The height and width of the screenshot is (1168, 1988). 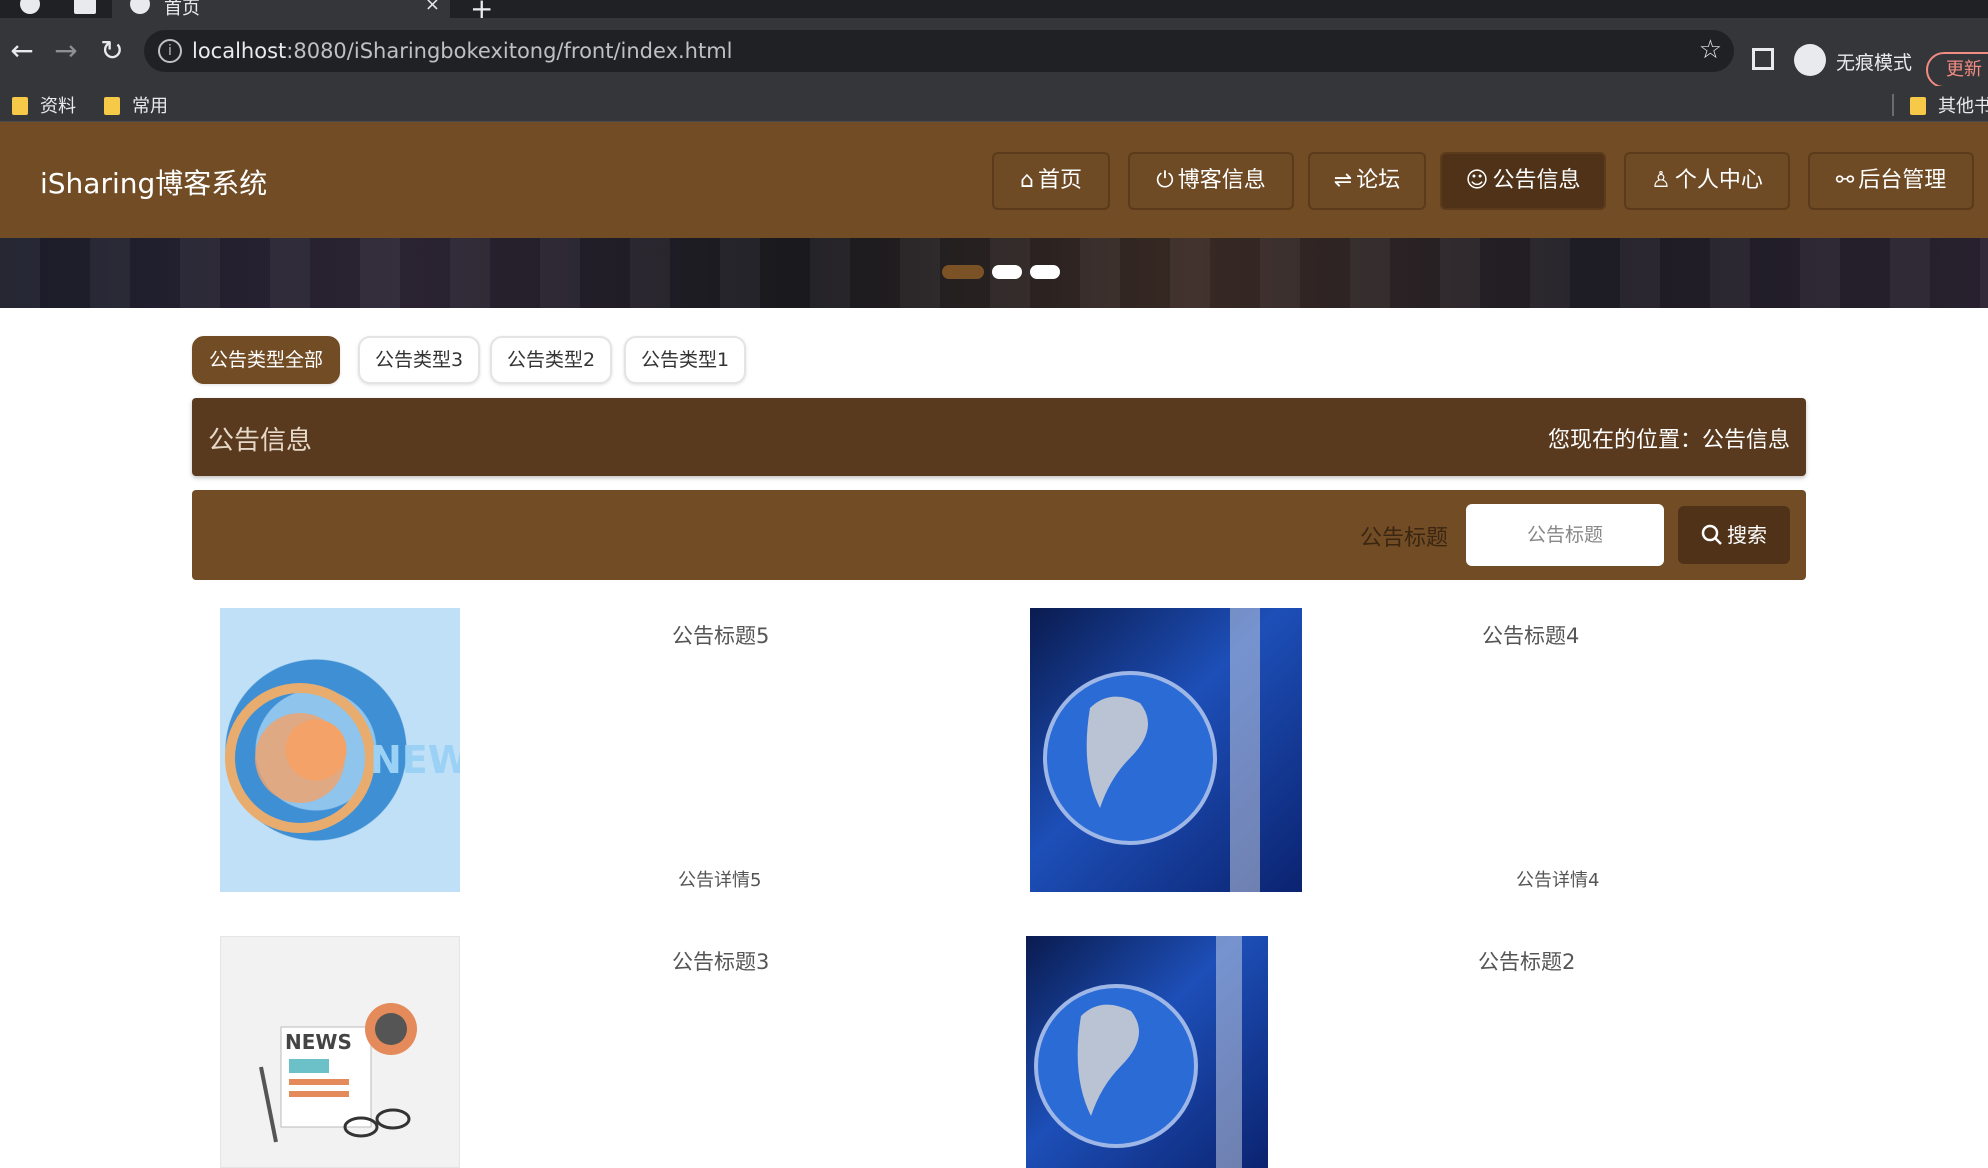 What do you see at coordinates (685, 360) in the screenshot?
I see `type-tab-1: 公告类型1` at bounding box center [685, 360].